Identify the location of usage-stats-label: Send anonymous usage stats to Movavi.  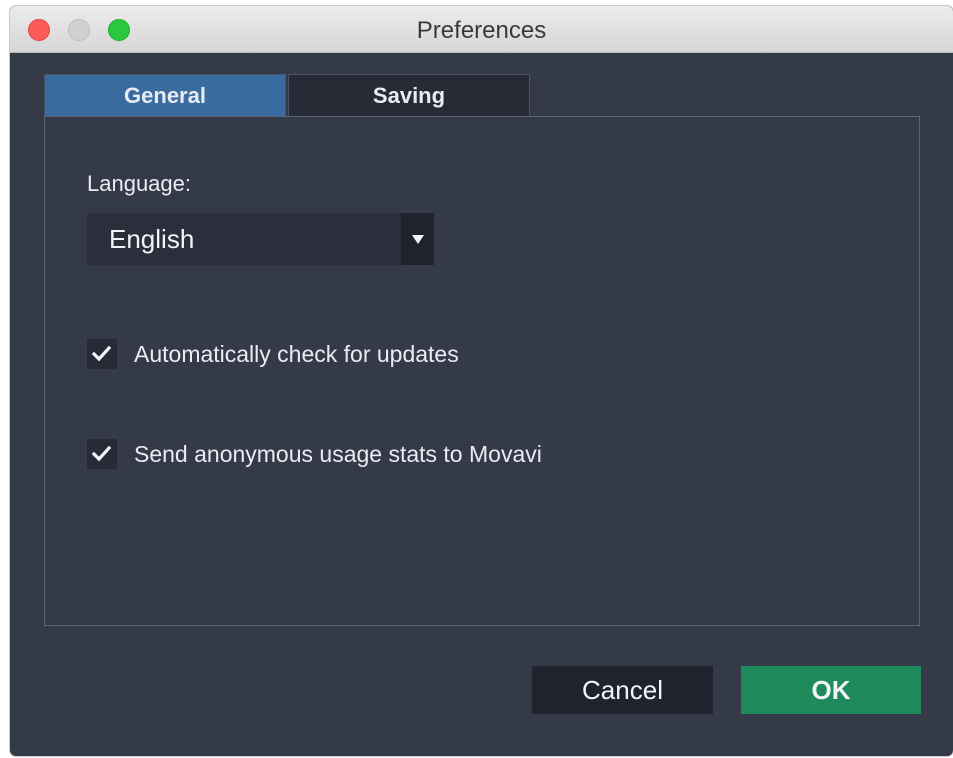
(338, 454).